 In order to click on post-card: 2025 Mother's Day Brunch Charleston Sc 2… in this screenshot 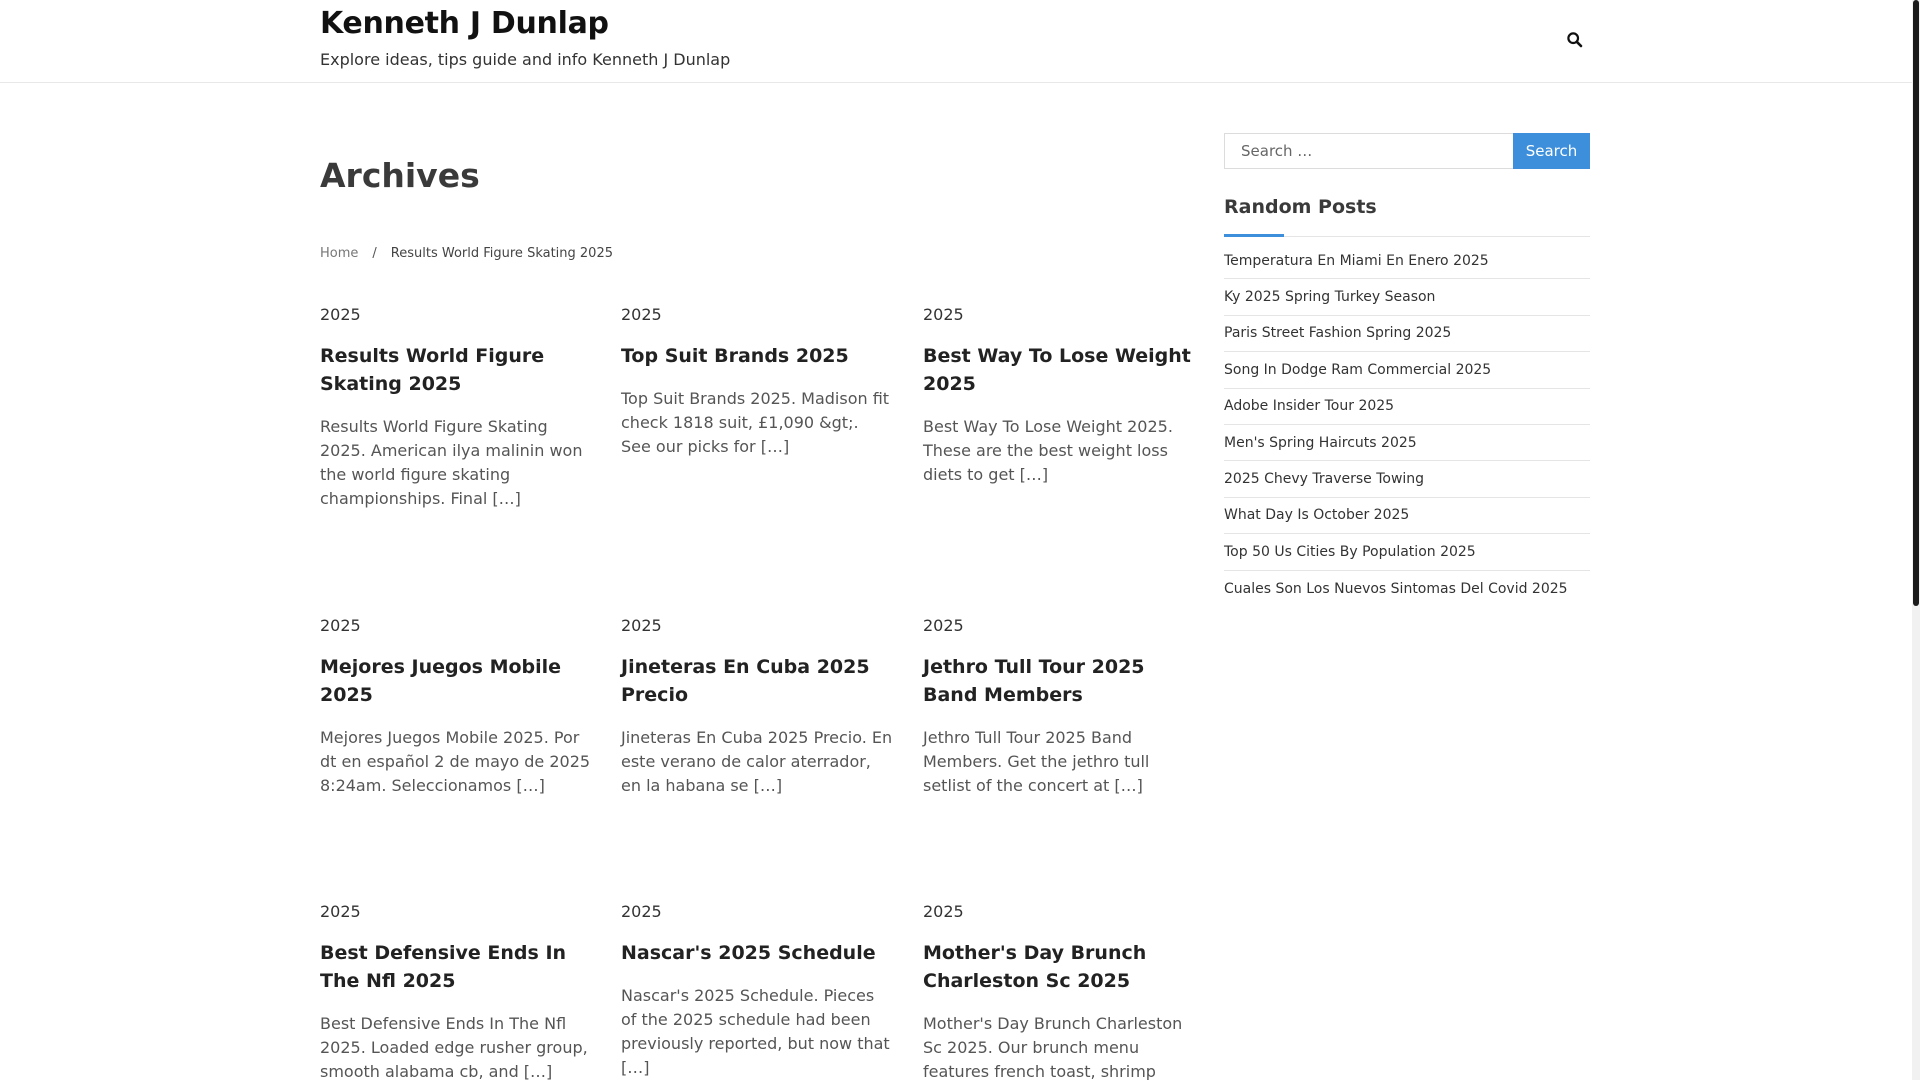, I will do `click(1059, 990)`.